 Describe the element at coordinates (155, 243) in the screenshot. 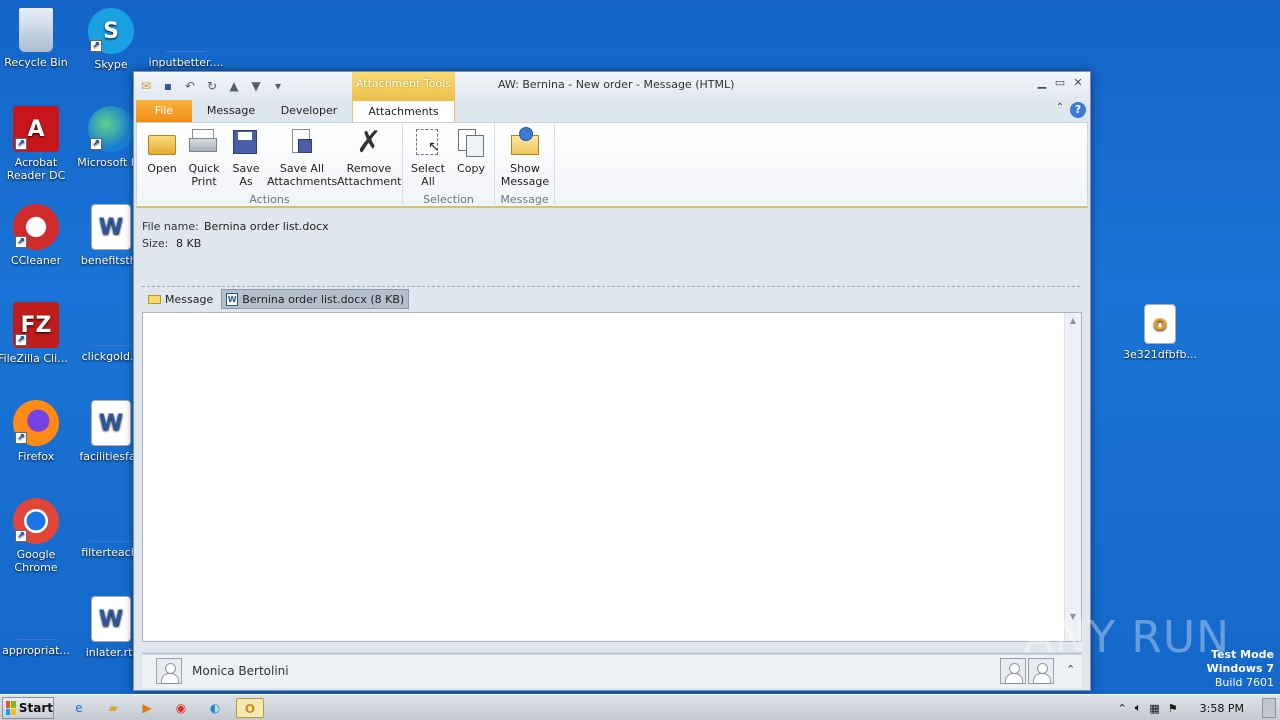

I see `size-label: Size:` at that location.